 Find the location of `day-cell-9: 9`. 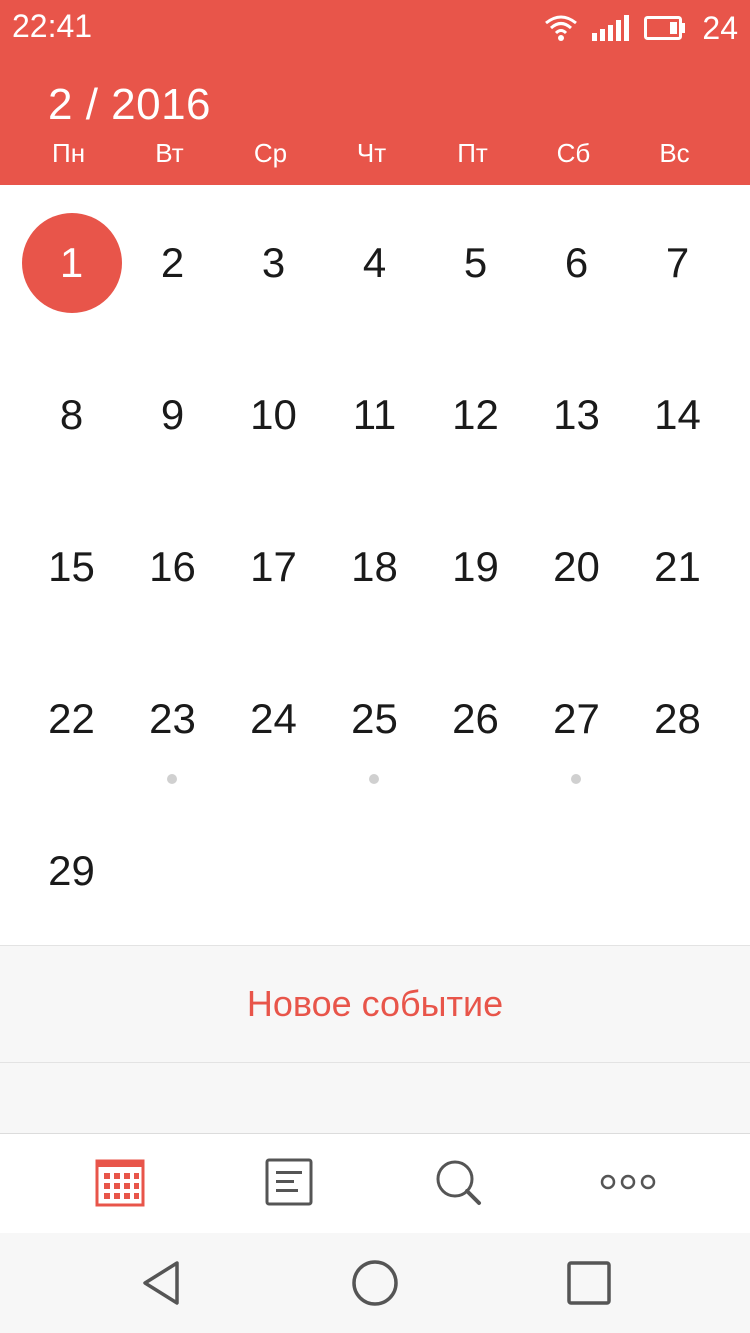

day-cell-9: 9 is located at coordinates (172, 415).